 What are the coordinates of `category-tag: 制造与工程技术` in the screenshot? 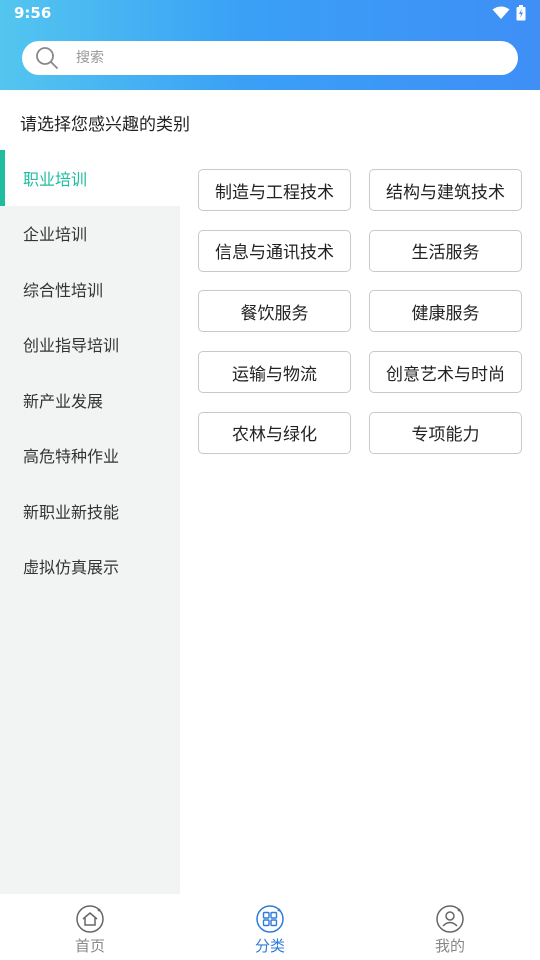 It's located at (274, 190).